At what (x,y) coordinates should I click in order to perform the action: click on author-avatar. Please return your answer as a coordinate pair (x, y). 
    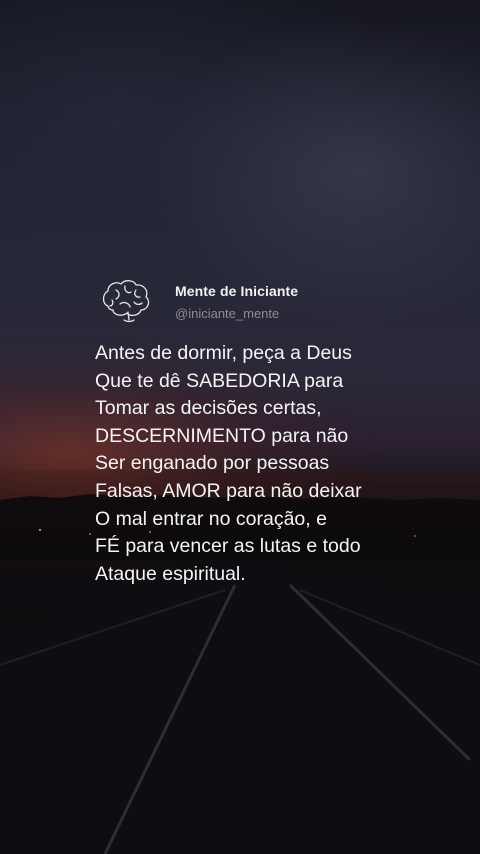
    Looking at the image, I should click on (126, 301).